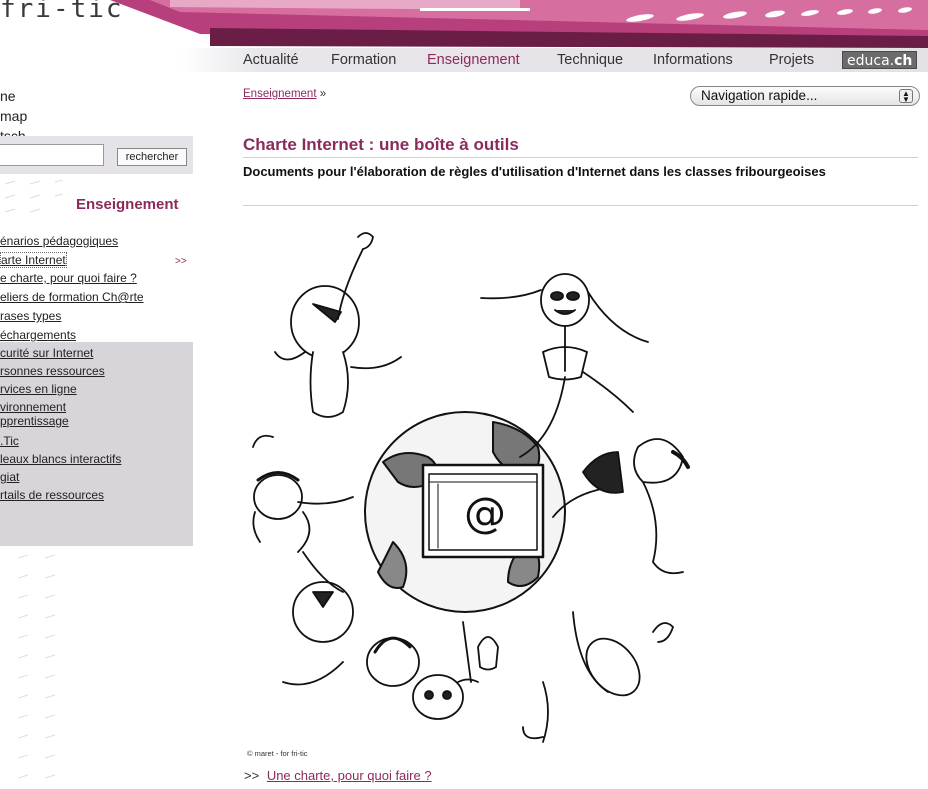 The height and width of the screenshot is (789, 928). What do you see at coordinates (33, 260) in the screenshot?
I see `sidebar-item-charte-internet: arte Internet` at bounding box center [33, 260].